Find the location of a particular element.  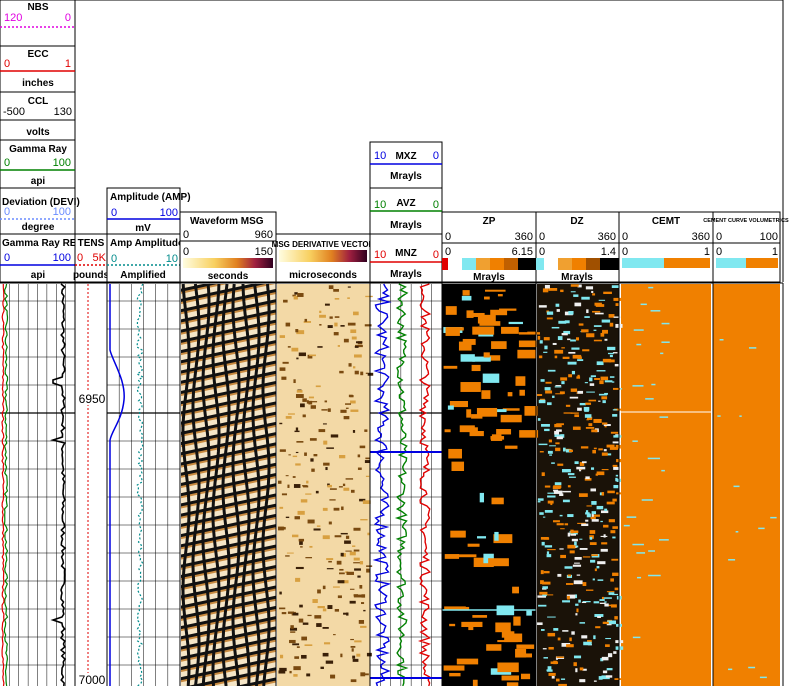

curve-name: AVZ is located at coordinates (405, 203).